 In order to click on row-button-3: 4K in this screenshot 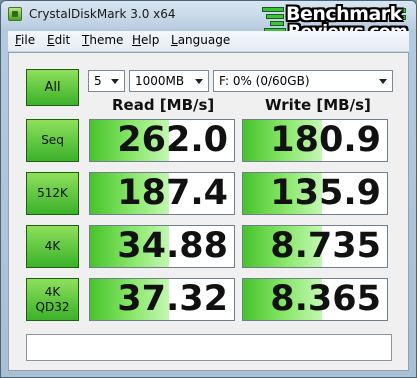, I will do `click(52, 246)`.